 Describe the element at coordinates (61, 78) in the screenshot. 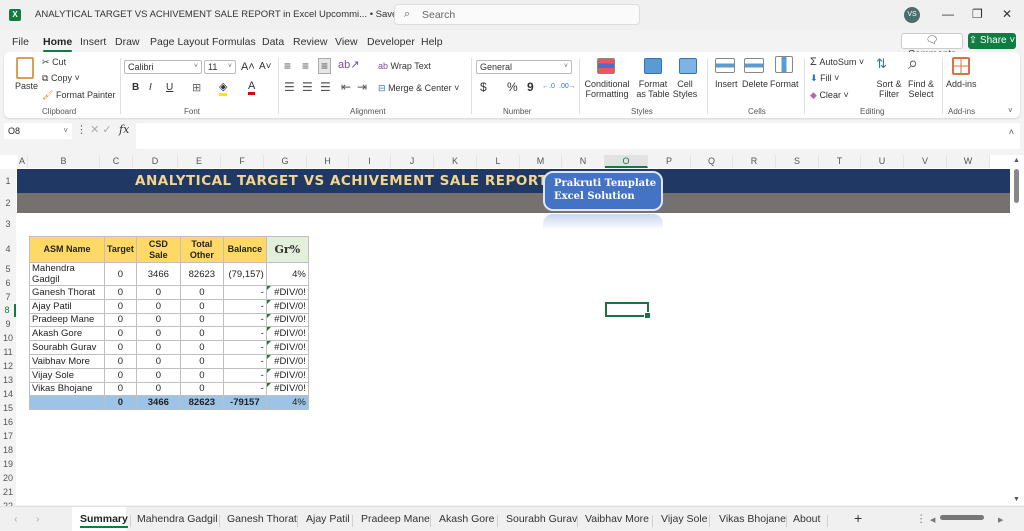

I see `copy-button: ⧉ Copy ˅` at that location.